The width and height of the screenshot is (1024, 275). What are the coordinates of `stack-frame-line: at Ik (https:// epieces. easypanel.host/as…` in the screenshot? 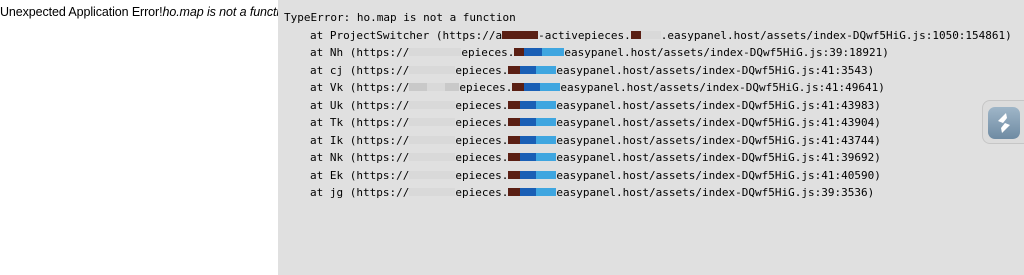 It's located at (654, 141).